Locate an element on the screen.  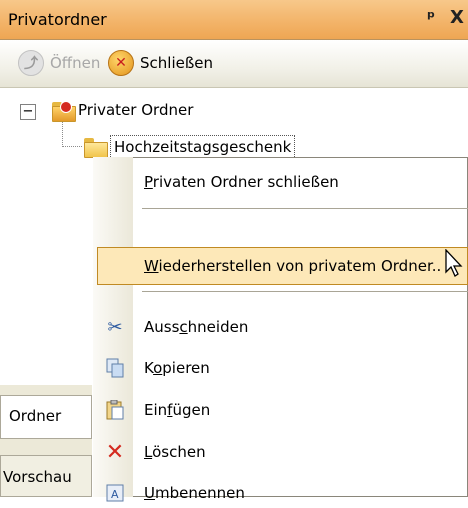
open-button: ⤴ Öffnen is located at coordinates (59, 63).